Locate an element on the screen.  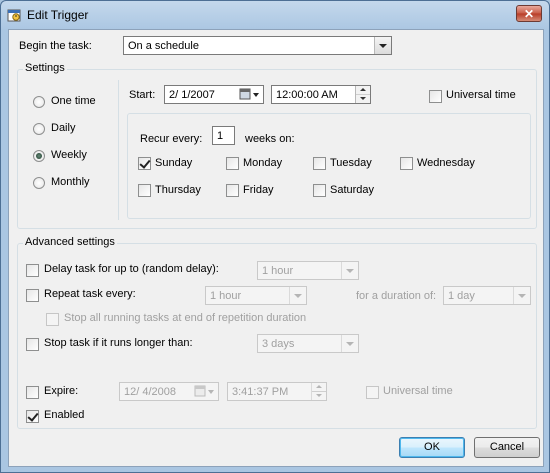
stop-longer-label: Stop task if it runs longer than: is located at coordinates (118, 343).